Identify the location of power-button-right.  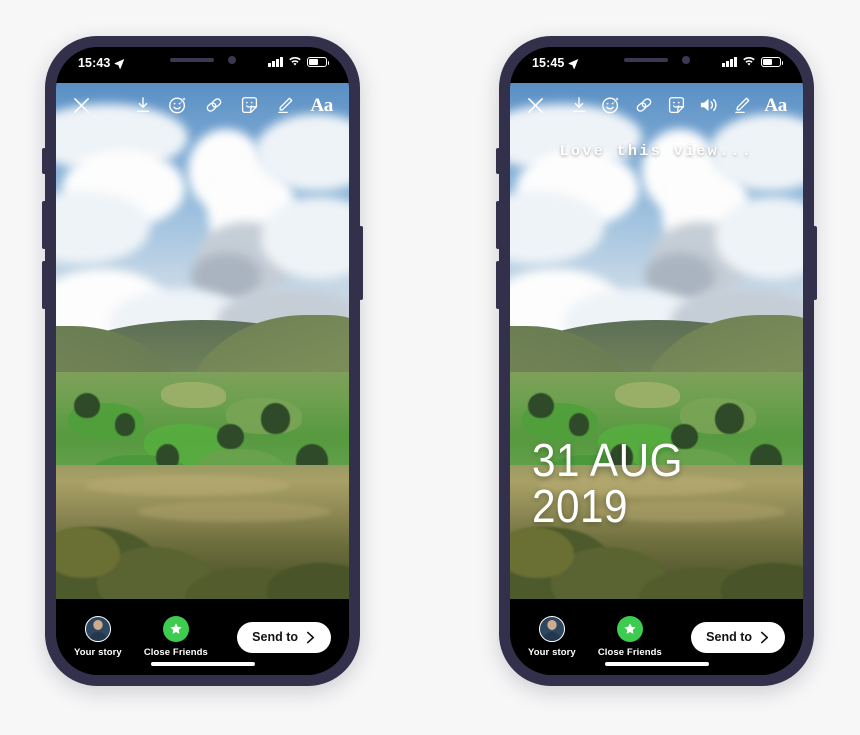
(815, 263).